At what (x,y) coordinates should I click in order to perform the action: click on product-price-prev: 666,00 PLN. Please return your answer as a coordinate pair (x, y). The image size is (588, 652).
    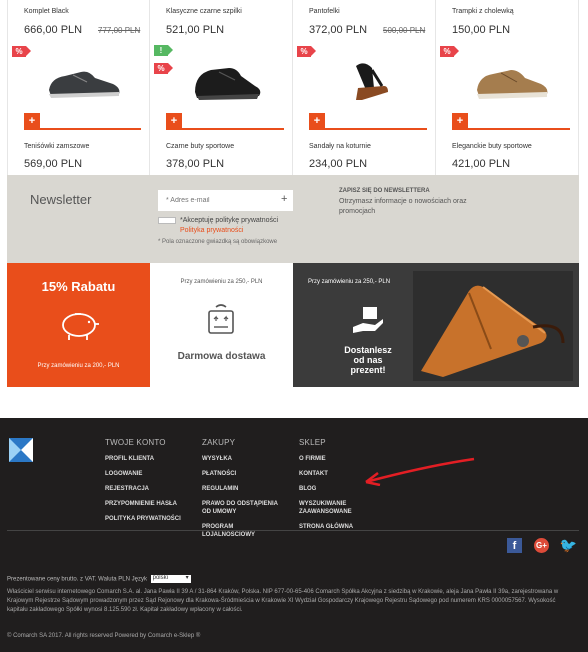
    Looking at the image, I should click on (53, 30).